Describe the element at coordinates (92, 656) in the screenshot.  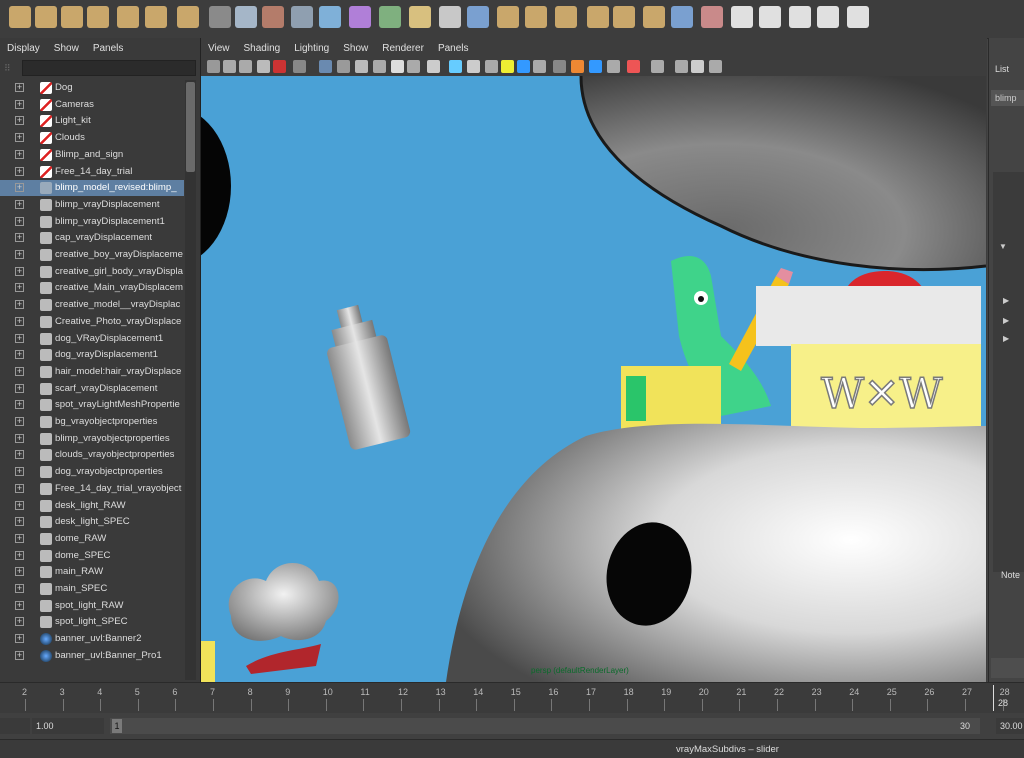
I see `outliner-item: + banner_uvl:Banner_Pro1` at that location.